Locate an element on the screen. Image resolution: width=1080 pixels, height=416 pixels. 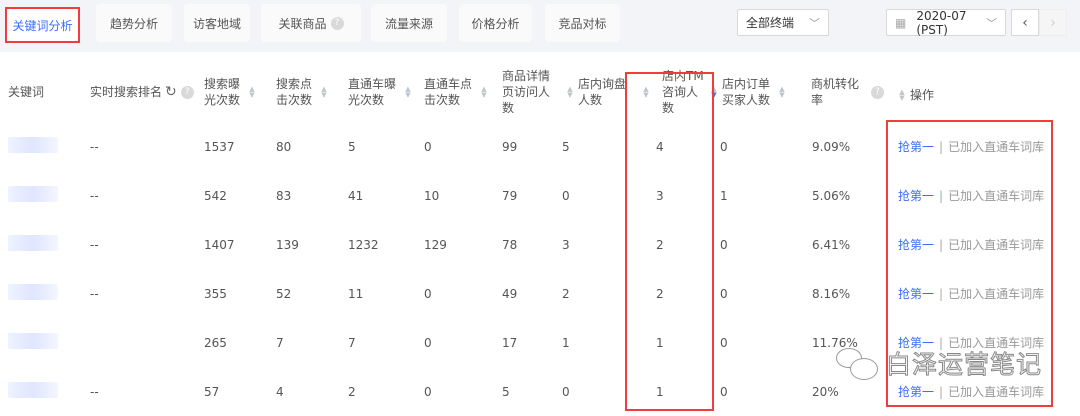
conversion-rate-cell: 5.06% is located at coordinates (831, 195).